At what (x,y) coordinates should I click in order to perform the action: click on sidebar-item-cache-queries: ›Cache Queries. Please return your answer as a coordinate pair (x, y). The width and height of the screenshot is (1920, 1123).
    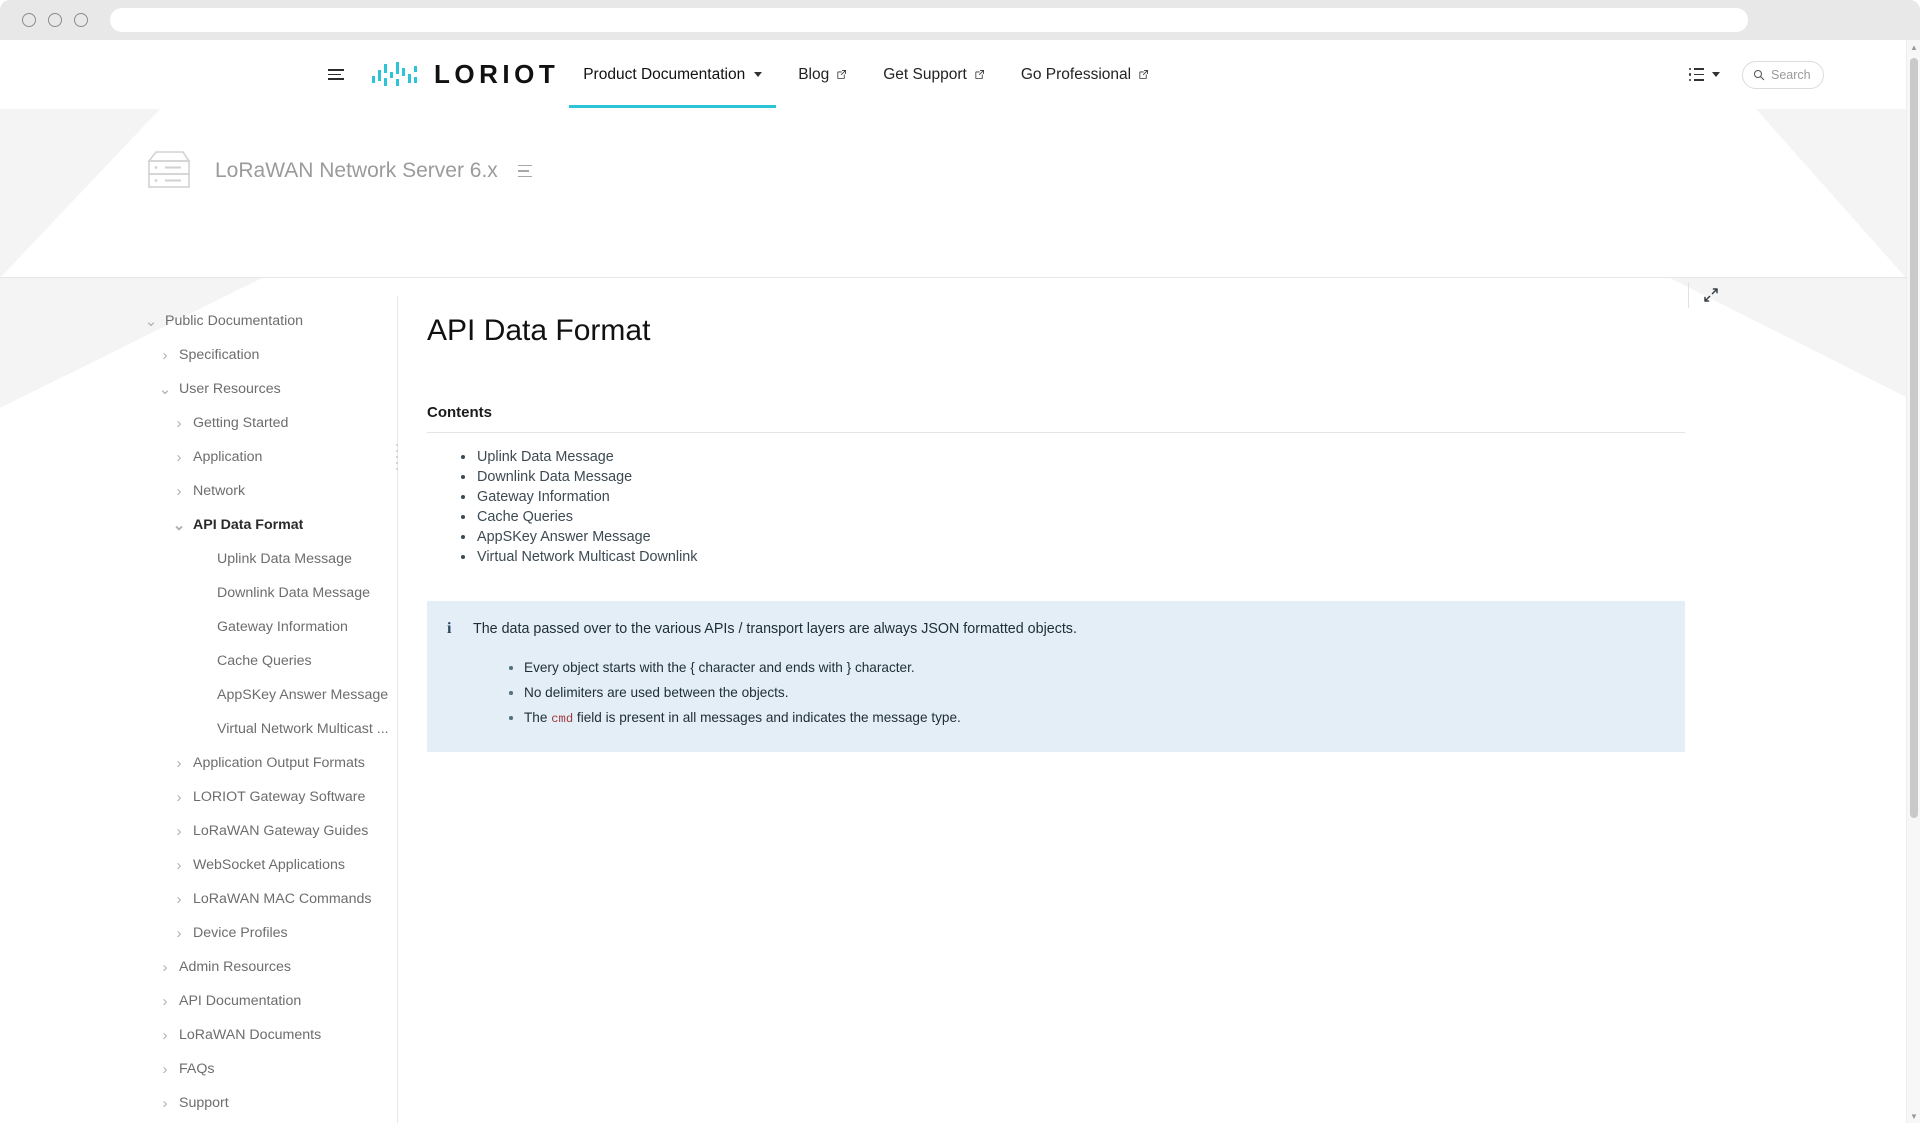
    Looking at the image, I should click on (270, 661).